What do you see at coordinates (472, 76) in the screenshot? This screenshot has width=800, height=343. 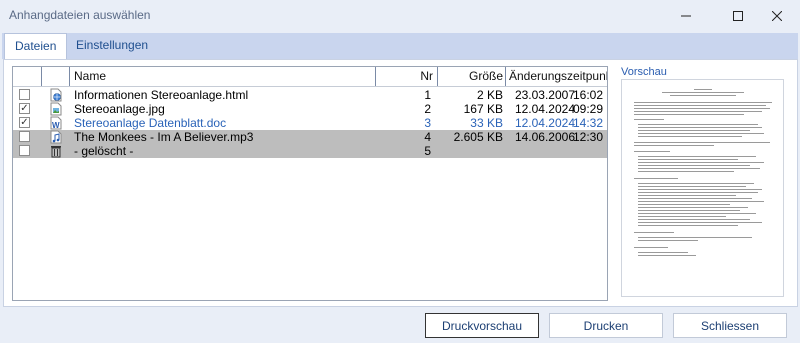 I see `column-header-size: Größe` at bounding box center [472, 76].